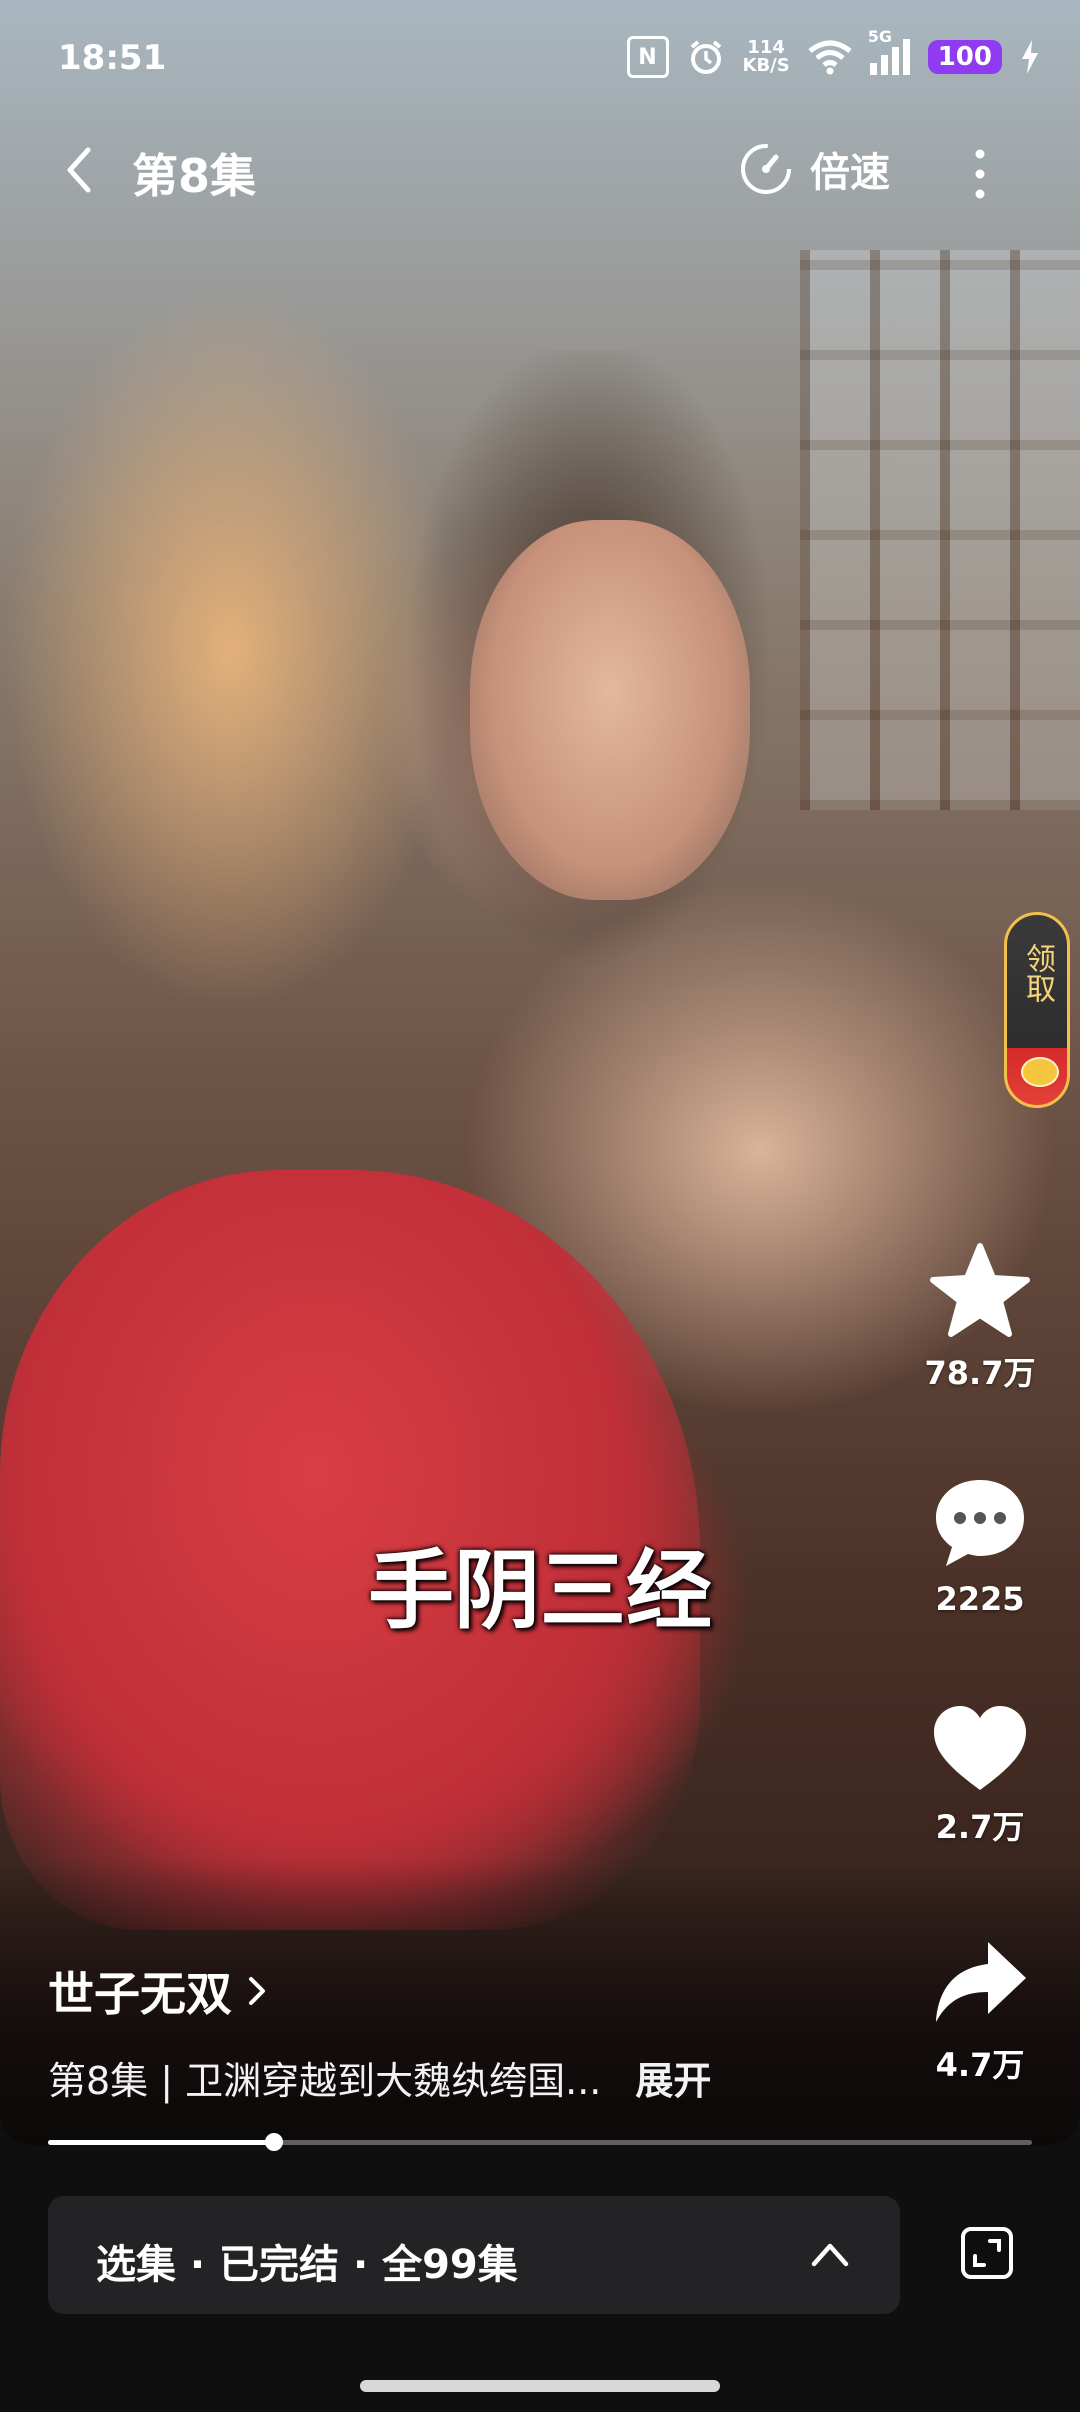 The height and width of the screenshot is (2412, 1080). What do you see at coordinates (647, 57) in the screenshot?
I see `nfc-icon: N` at bounding box center [647, 57].